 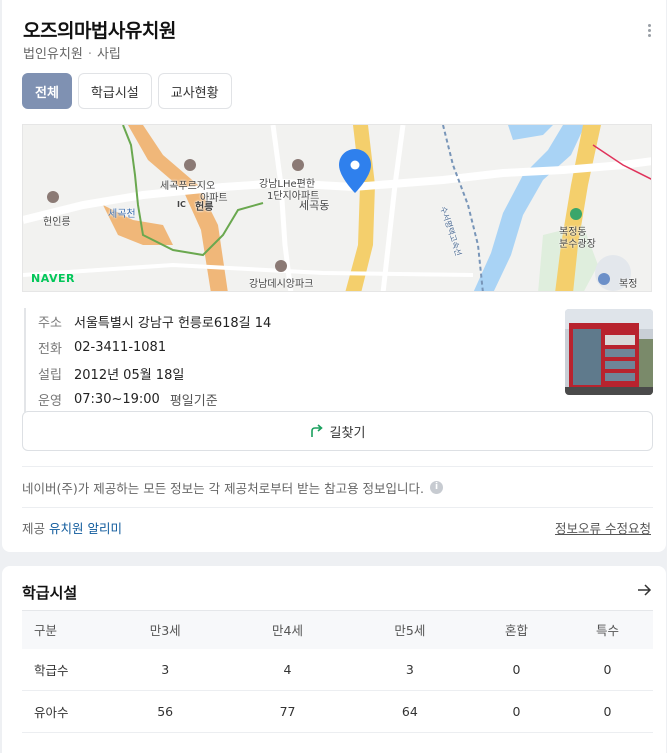 I want to click on directions-arrow-icon, so click(x=316, y=430).